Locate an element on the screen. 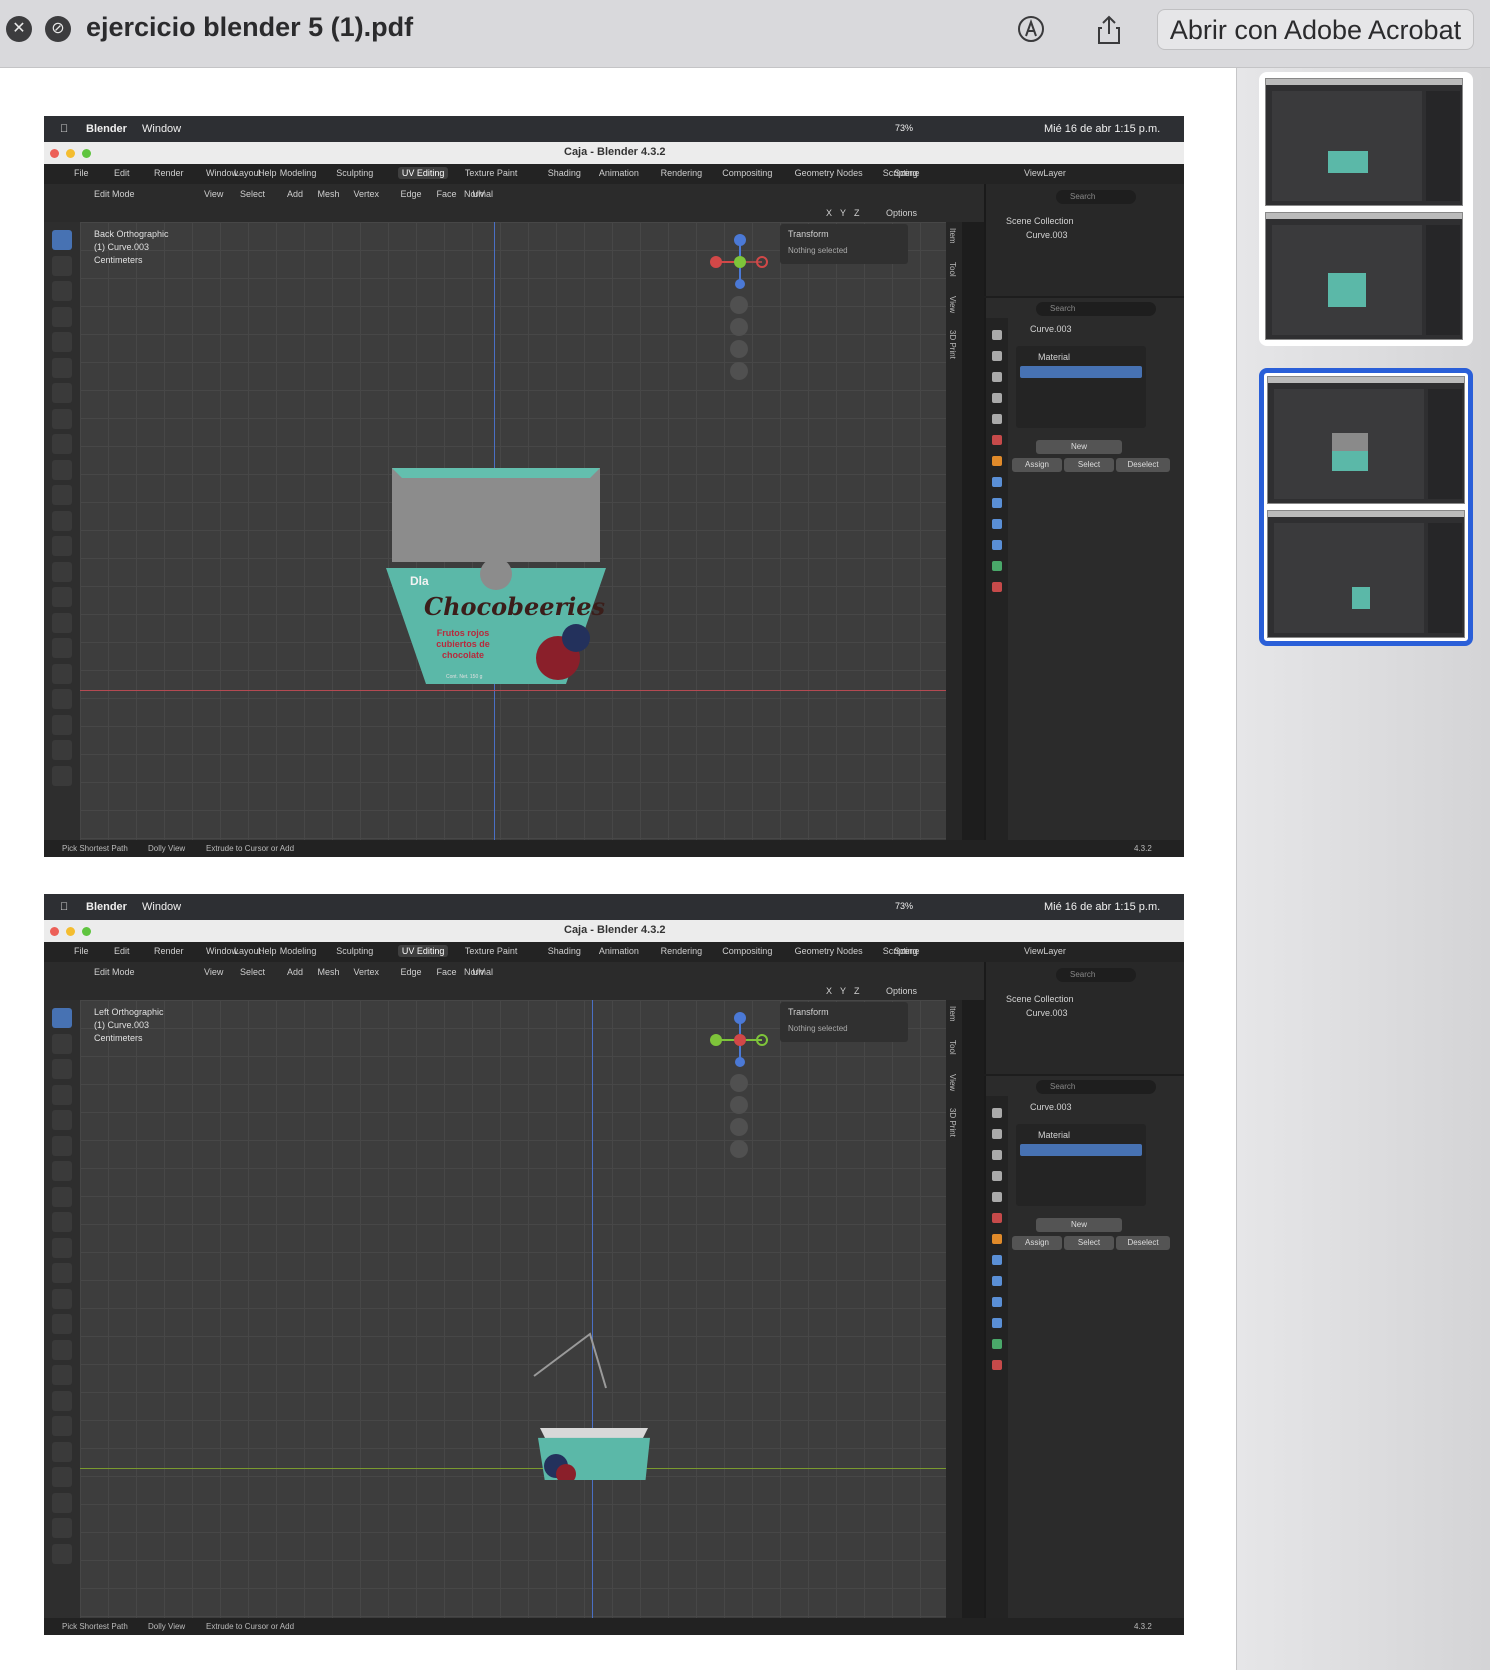 The height and width of the screenshot is (1670, 1490). workspace-tab: Layout is located at coordinates (247, 951).